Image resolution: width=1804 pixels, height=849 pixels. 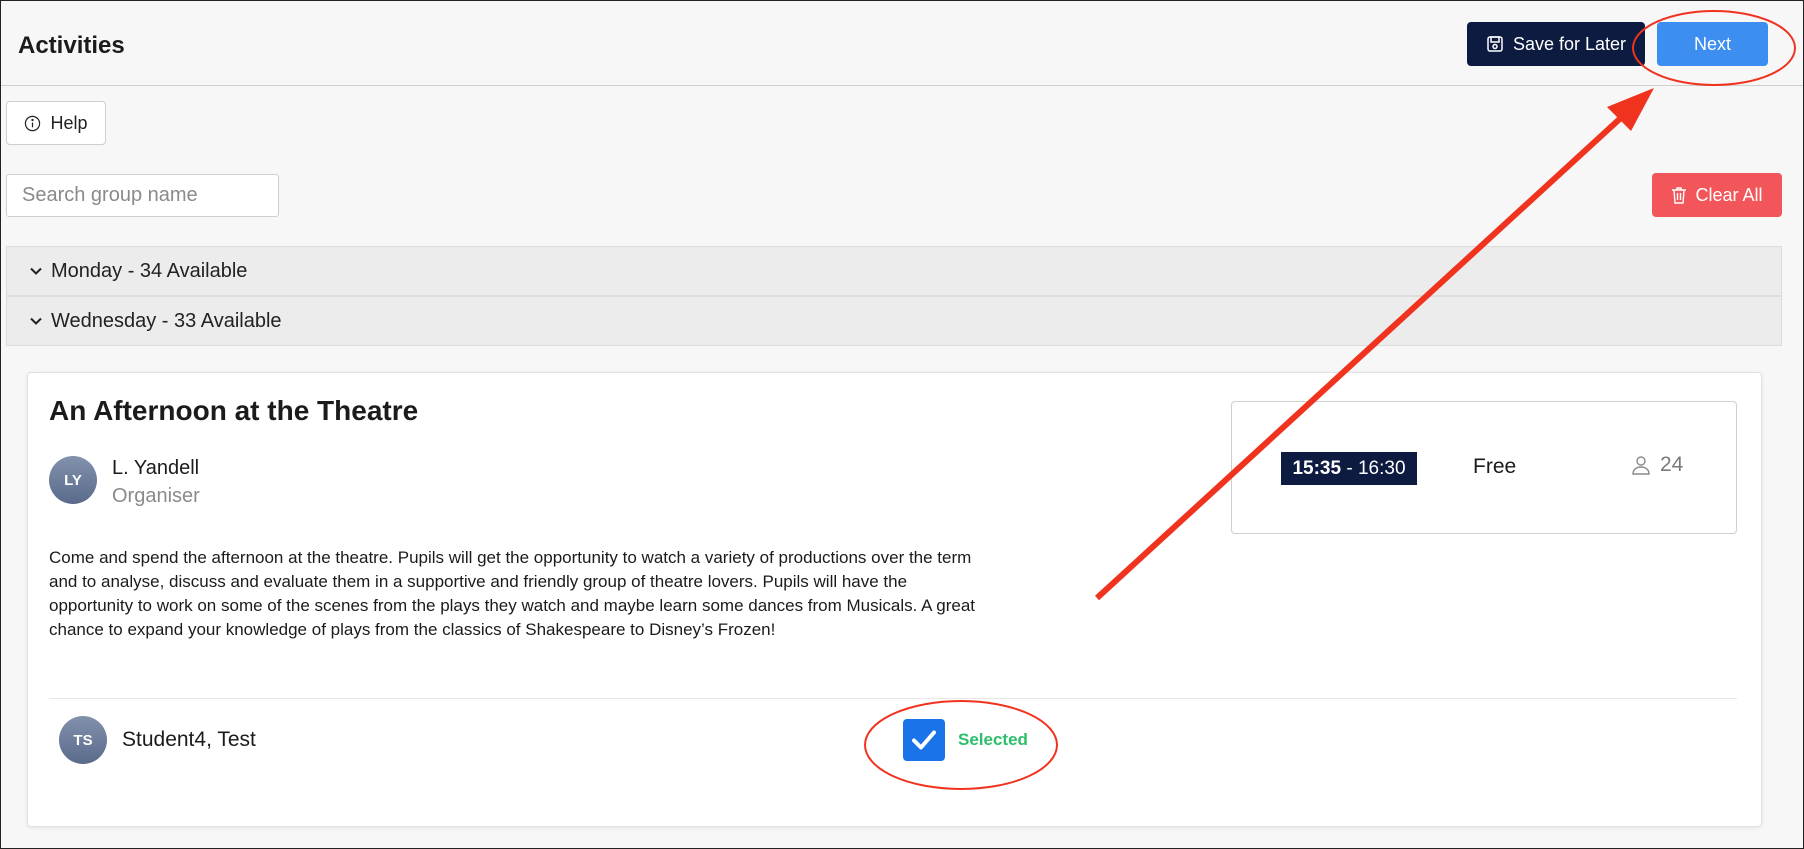 I want to click on annotation-arrow-head, so click(x=1630, y=109).